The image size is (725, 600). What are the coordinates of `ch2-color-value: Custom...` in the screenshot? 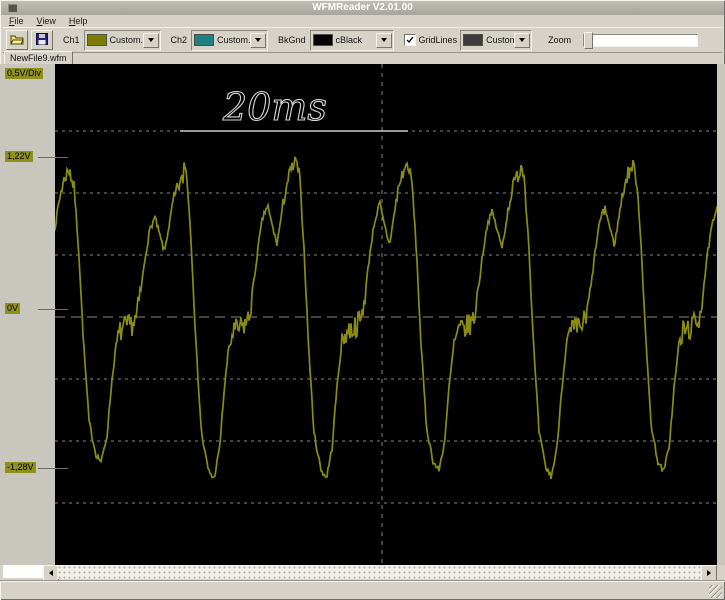 It's located at (233, 40).